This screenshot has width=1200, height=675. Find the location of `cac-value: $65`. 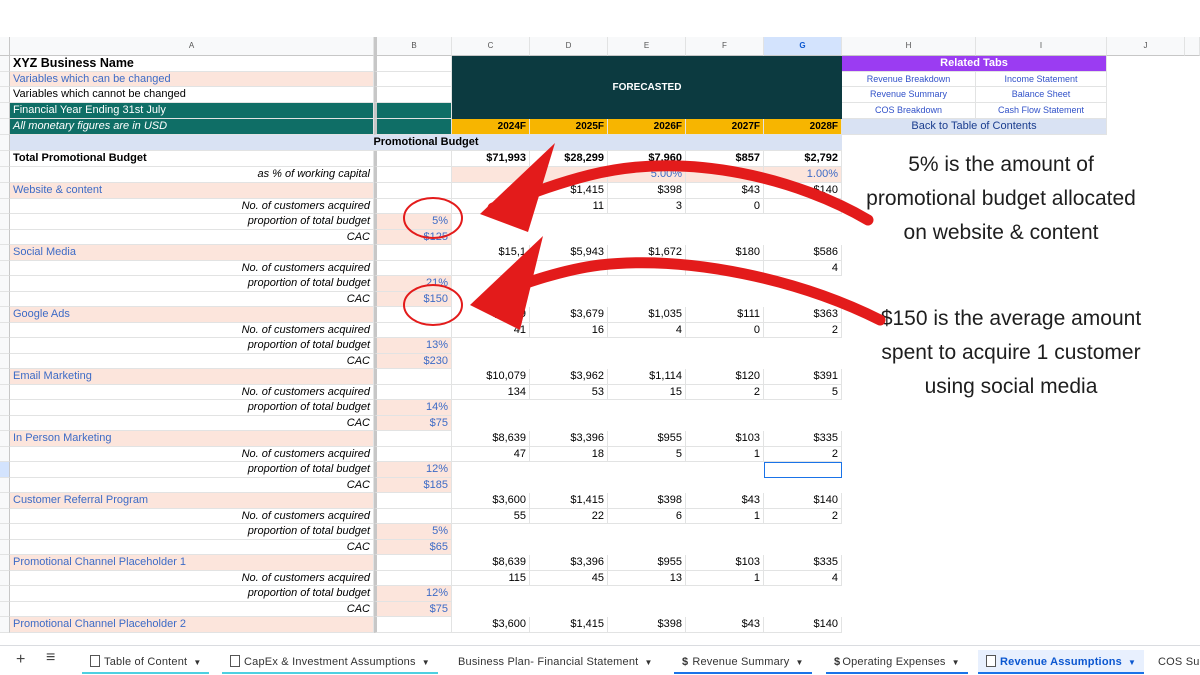

cac-value: $65 is located at coordinates (413, 547).